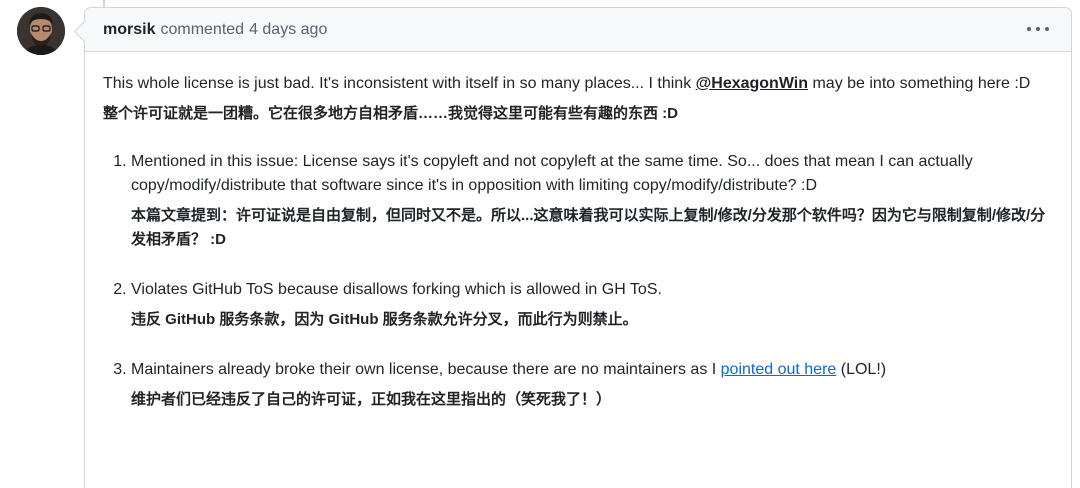 The height and width of the screenshot is (488, 1080). Describe the element at coordinates (288, 30) in the screenshot. I see `comment-timestamp: 4 days ago` at that location.